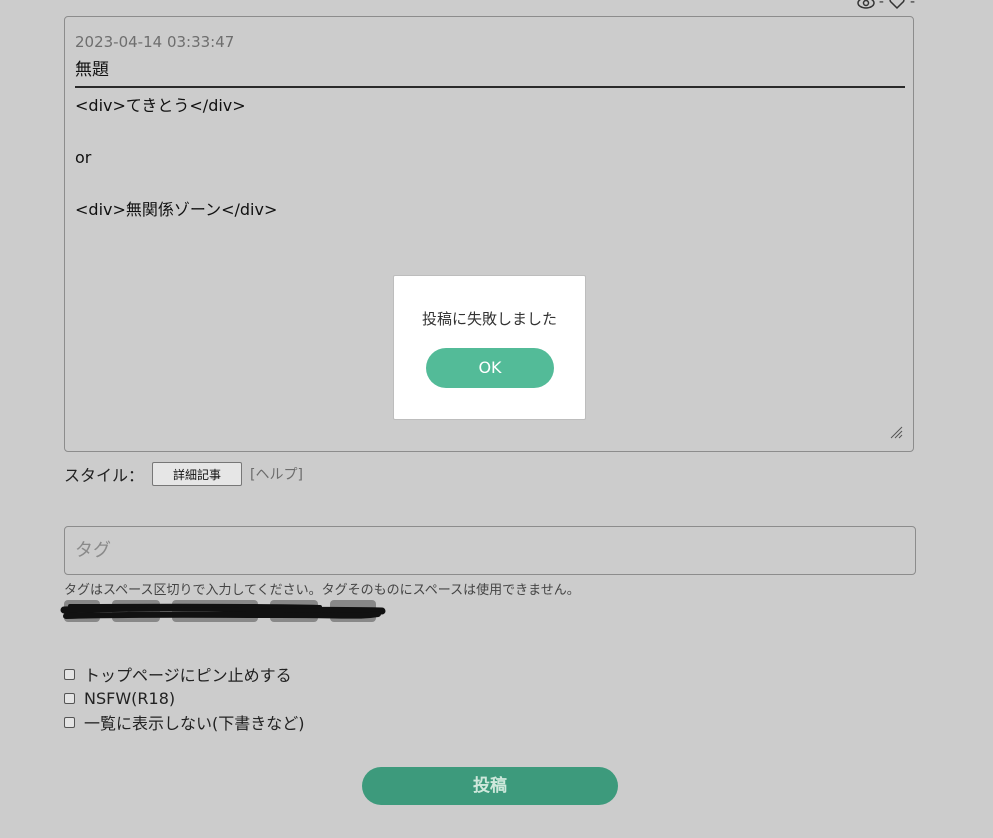 The width and height of the screenshot is (993, 838). I want to click on option-nsfw: NSFW(R18), so click(184, 698).